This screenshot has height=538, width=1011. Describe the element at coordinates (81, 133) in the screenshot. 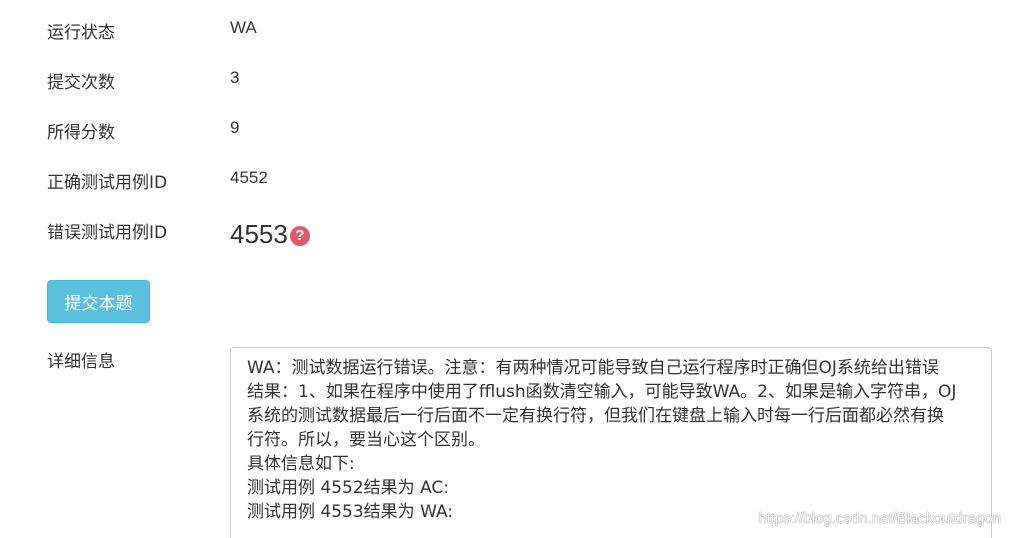

I see `score-label: 所得分数` at that location.